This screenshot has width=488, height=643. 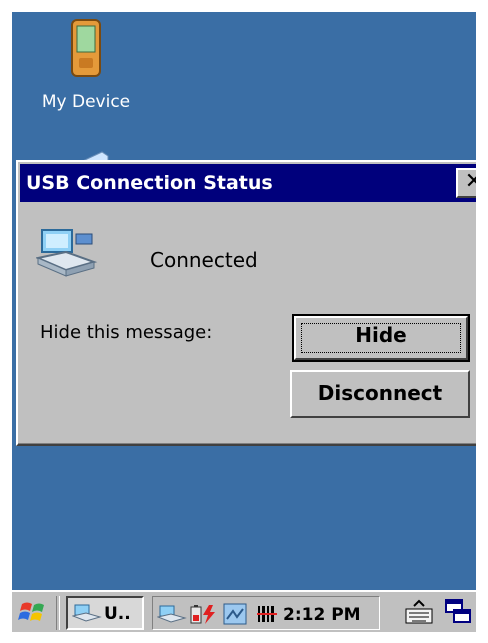 I want to click on windows-flag-icon, so click(x=31, y=611).